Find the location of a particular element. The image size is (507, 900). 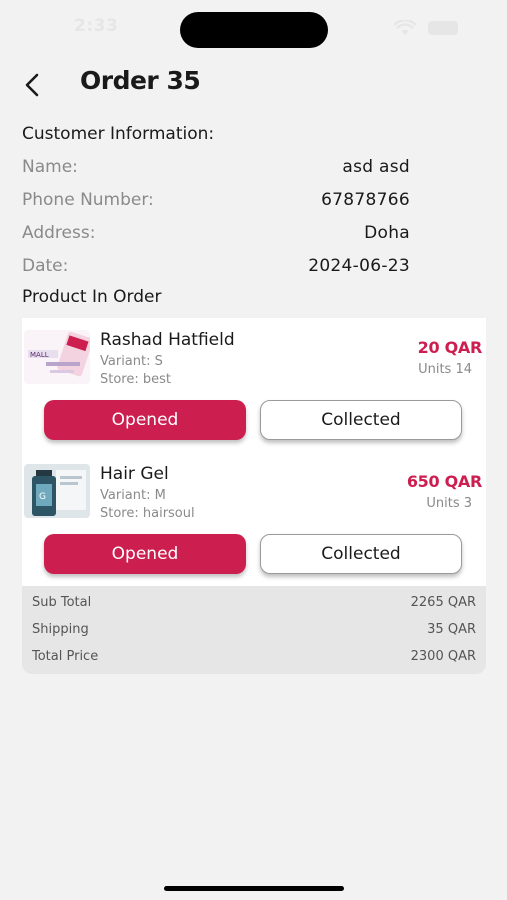

total-label: Sub Total is located at coordinates (62, 602).